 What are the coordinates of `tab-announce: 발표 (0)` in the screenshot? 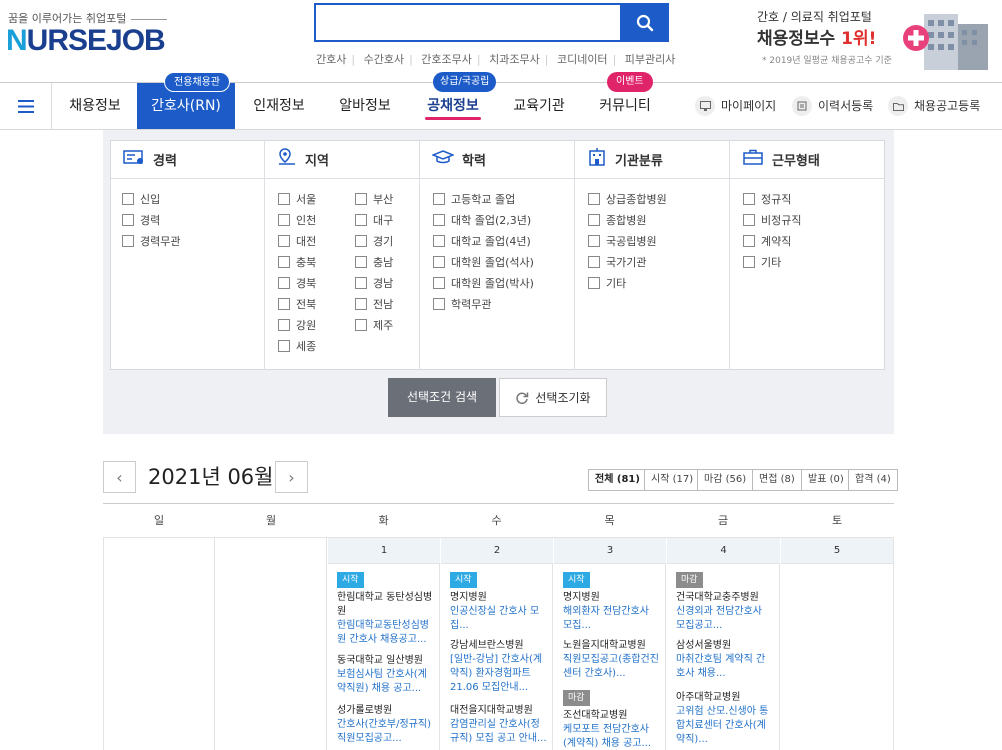 It's located at (826, 480).